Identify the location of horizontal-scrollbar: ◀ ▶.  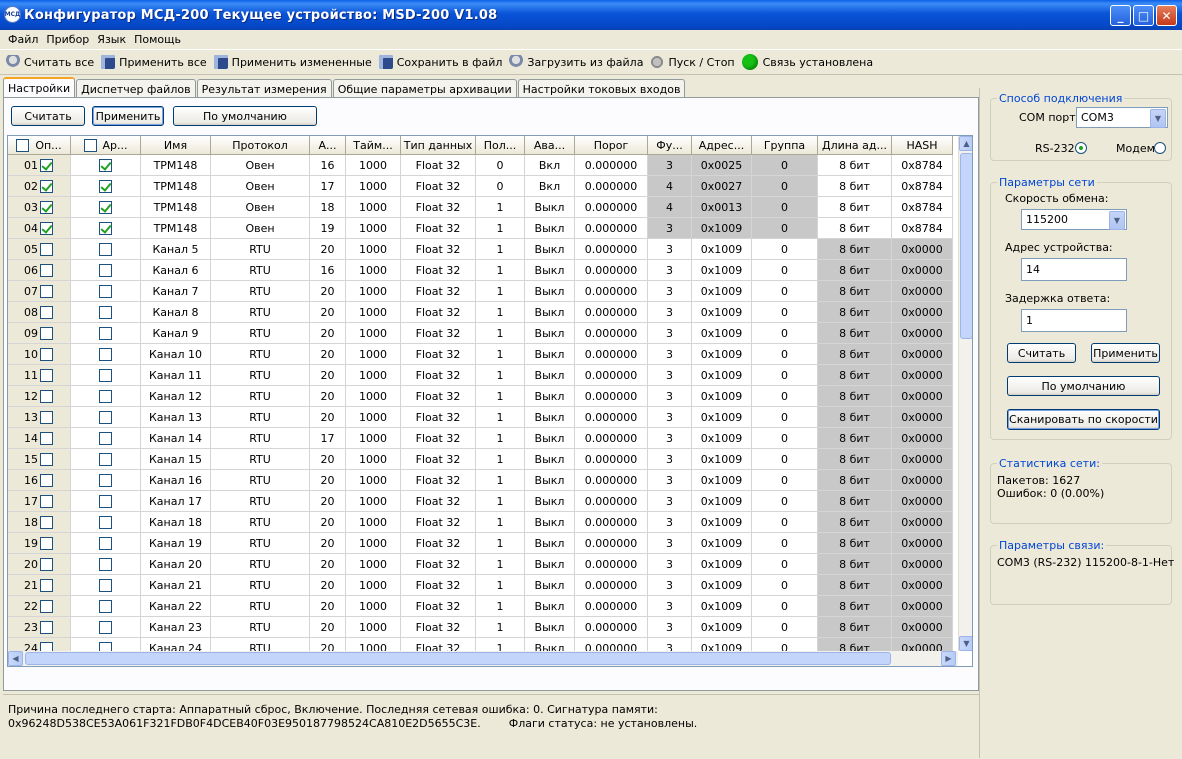
(483, 658).